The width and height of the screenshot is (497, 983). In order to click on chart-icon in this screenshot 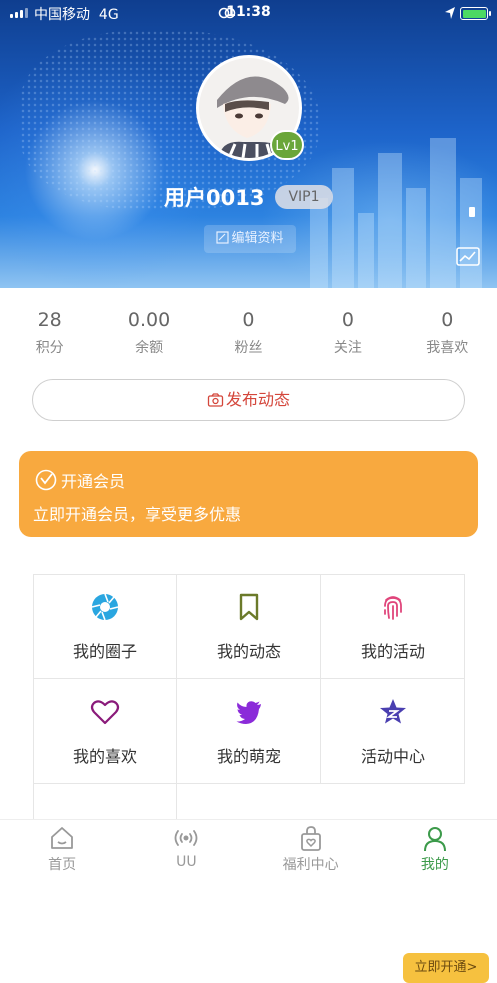, I will do `click(469, 257)`.